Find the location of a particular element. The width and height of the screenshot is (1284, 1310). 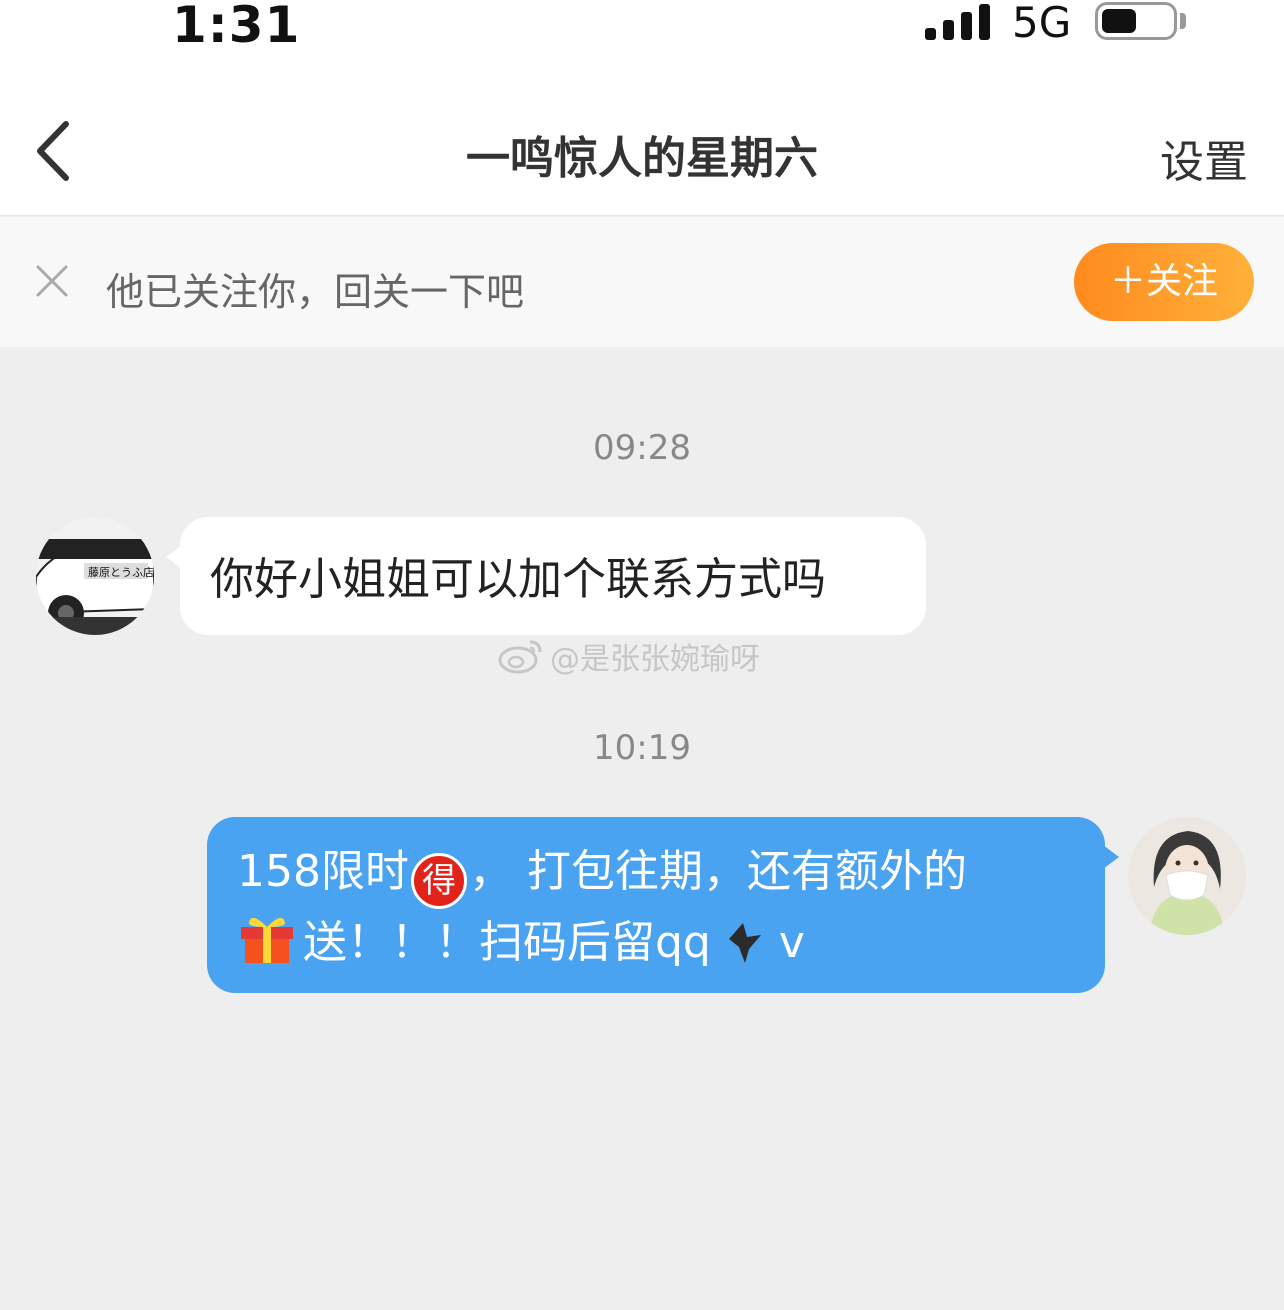

message-line-2: 送！！！扫码后留qq v is located at coordinates (656, 941).